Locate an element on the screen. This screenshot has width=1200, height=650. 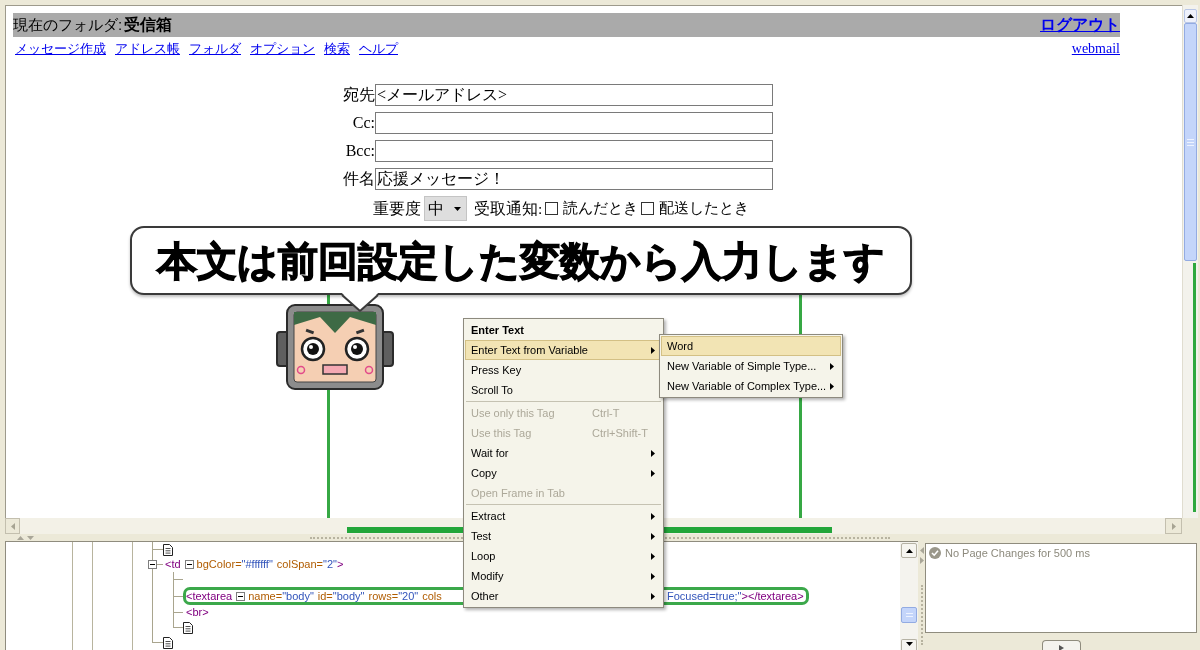
field-label: 件名 is located at coordinates (359, 179).